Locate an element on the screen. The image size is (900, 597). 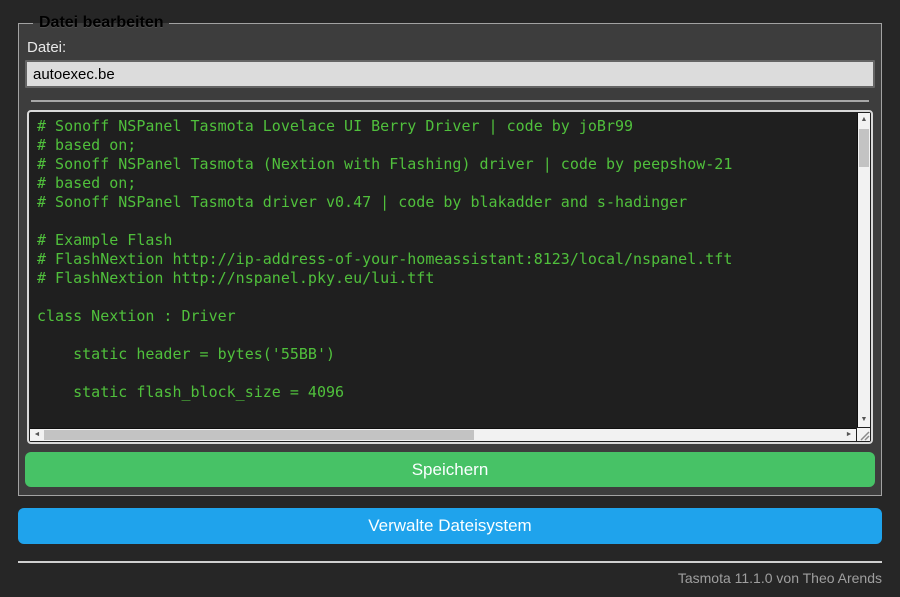
resize-grip-icon is located at coordinates (863, 434).